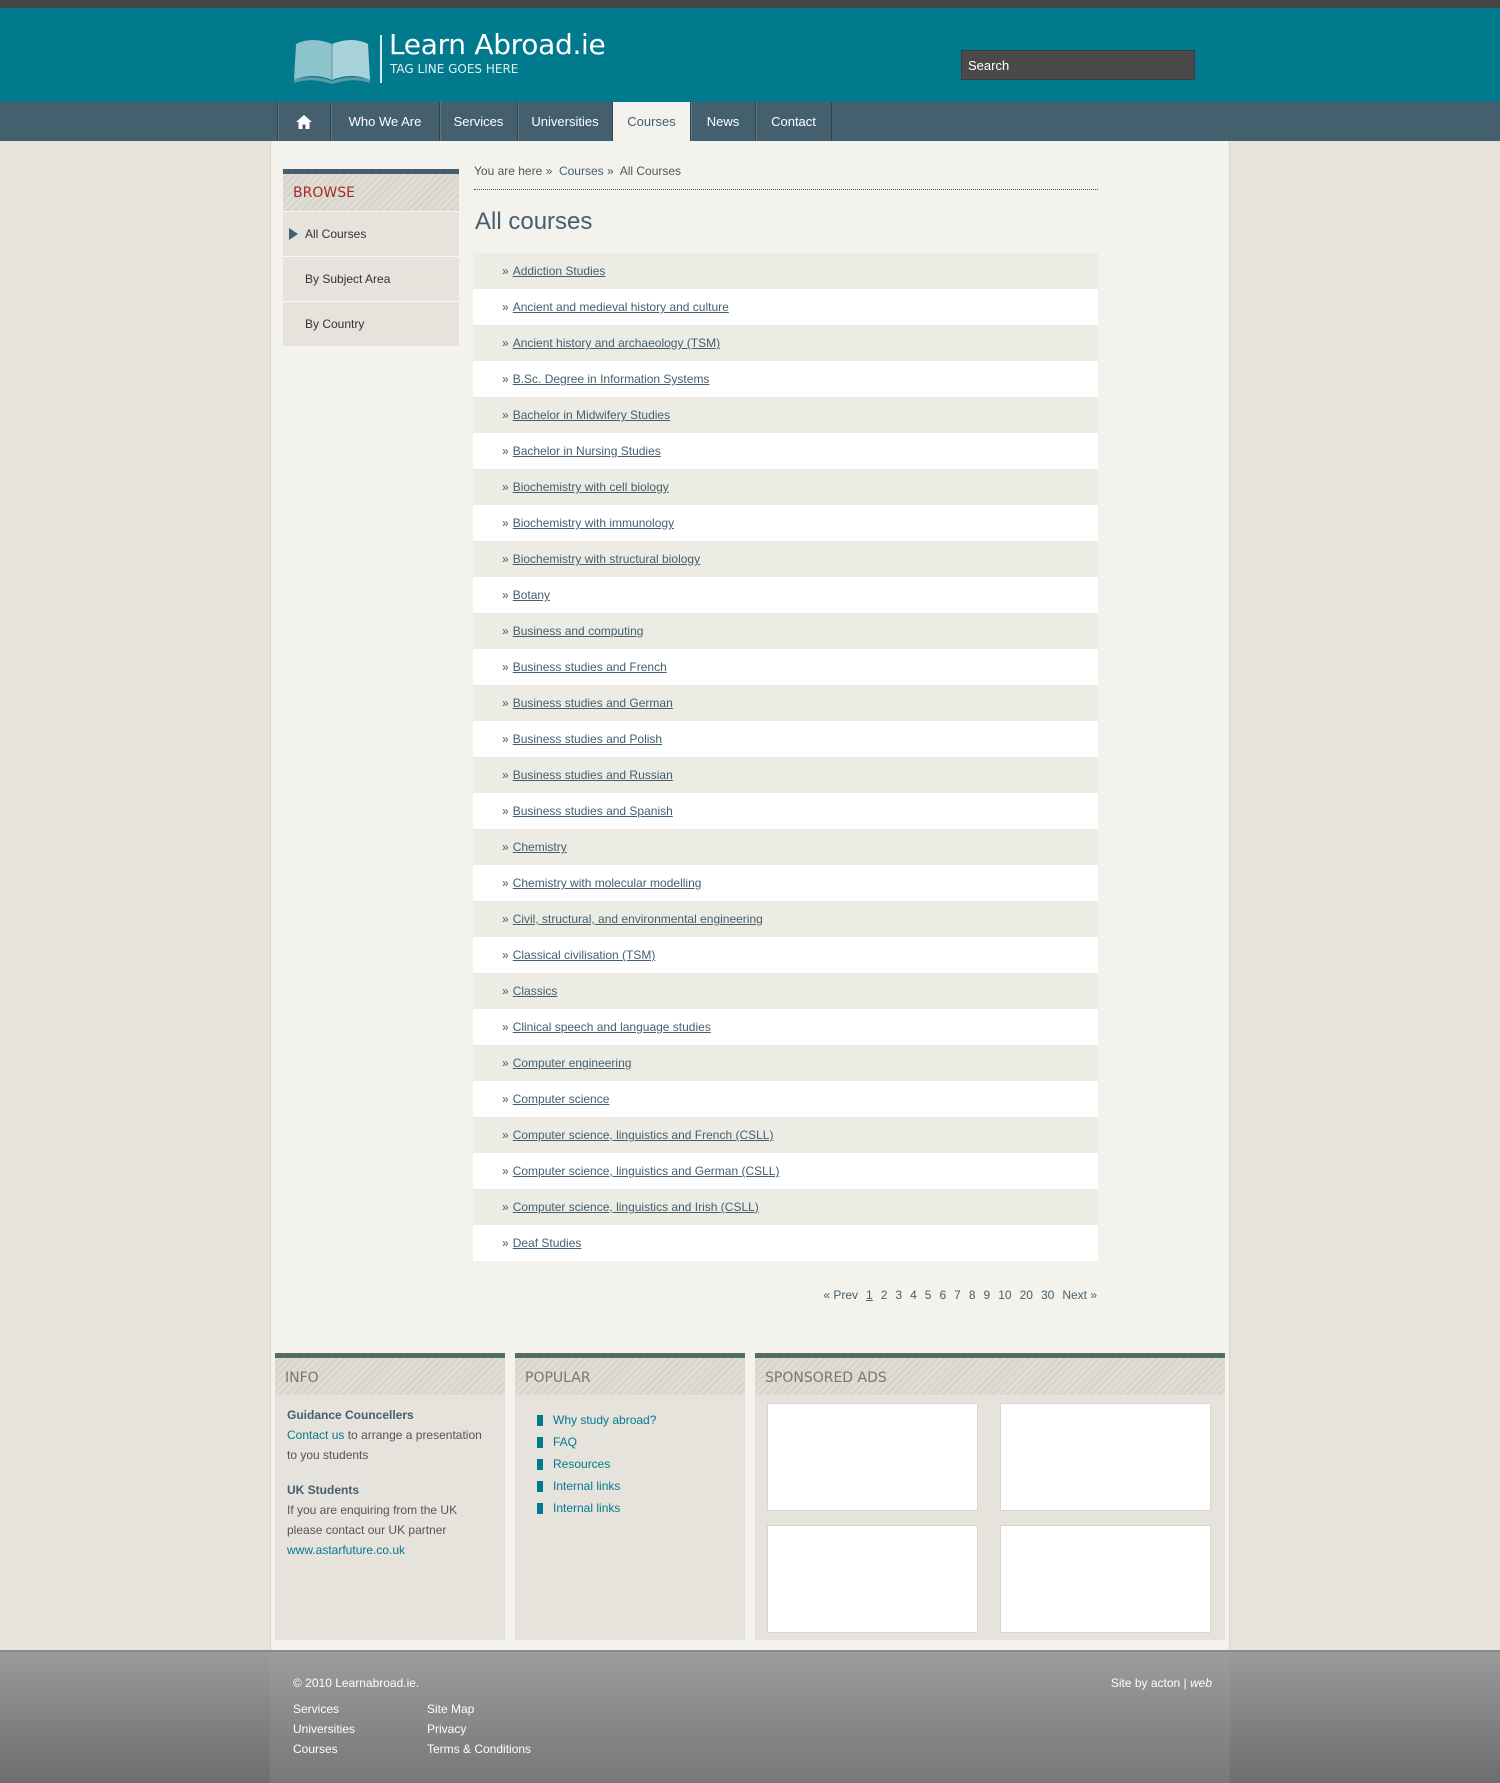 The image size is (1500, 1783). Describe the element at coordinates (479, 1752) in the screenshot. I see `footer-link: Terms & Conditions` at that location.